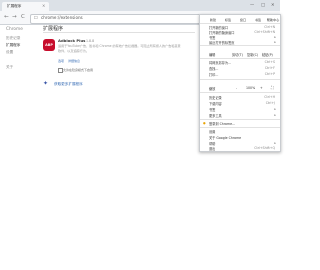 This screenshot has width=320, height=270. I want to click on details-link: 详细信息, so click(74, 61).